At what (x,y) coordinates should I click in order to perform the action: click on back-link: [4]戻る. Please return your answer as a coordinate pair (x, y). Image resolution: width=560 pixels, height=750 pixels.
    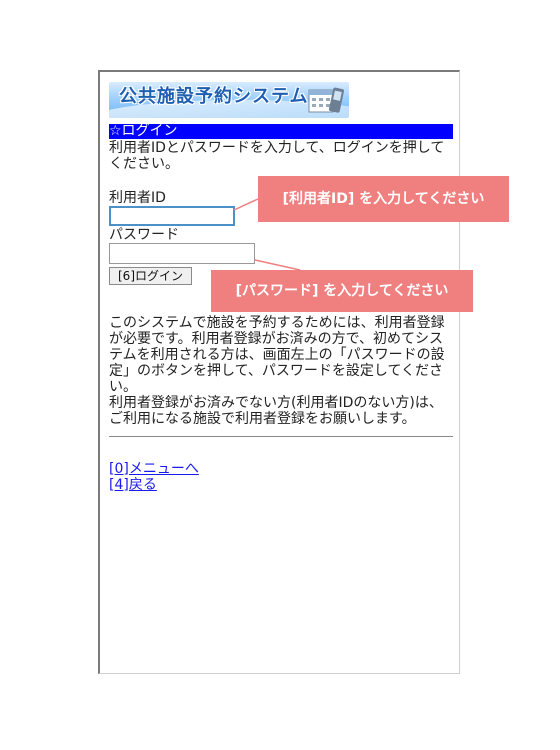
    Looking at the image, I should click on (281, 485).